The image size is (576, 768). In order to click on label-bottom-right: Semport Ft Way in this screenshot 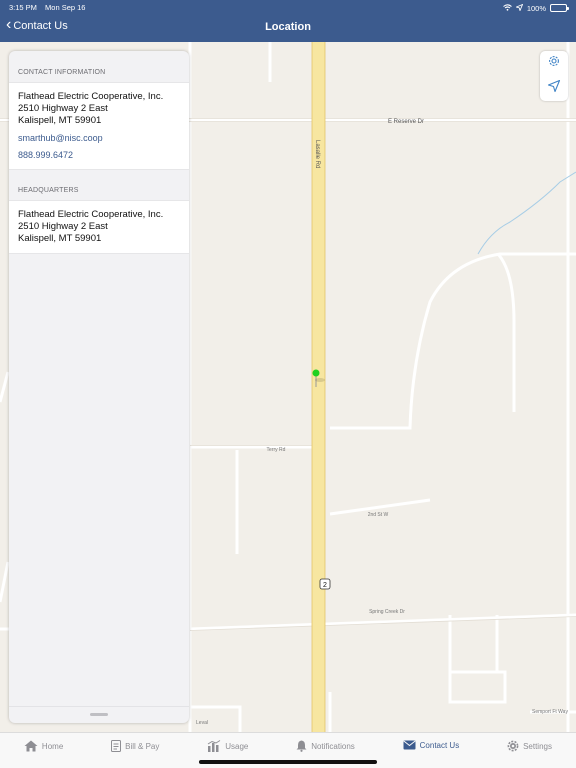, I will do `click(550, 712)`.